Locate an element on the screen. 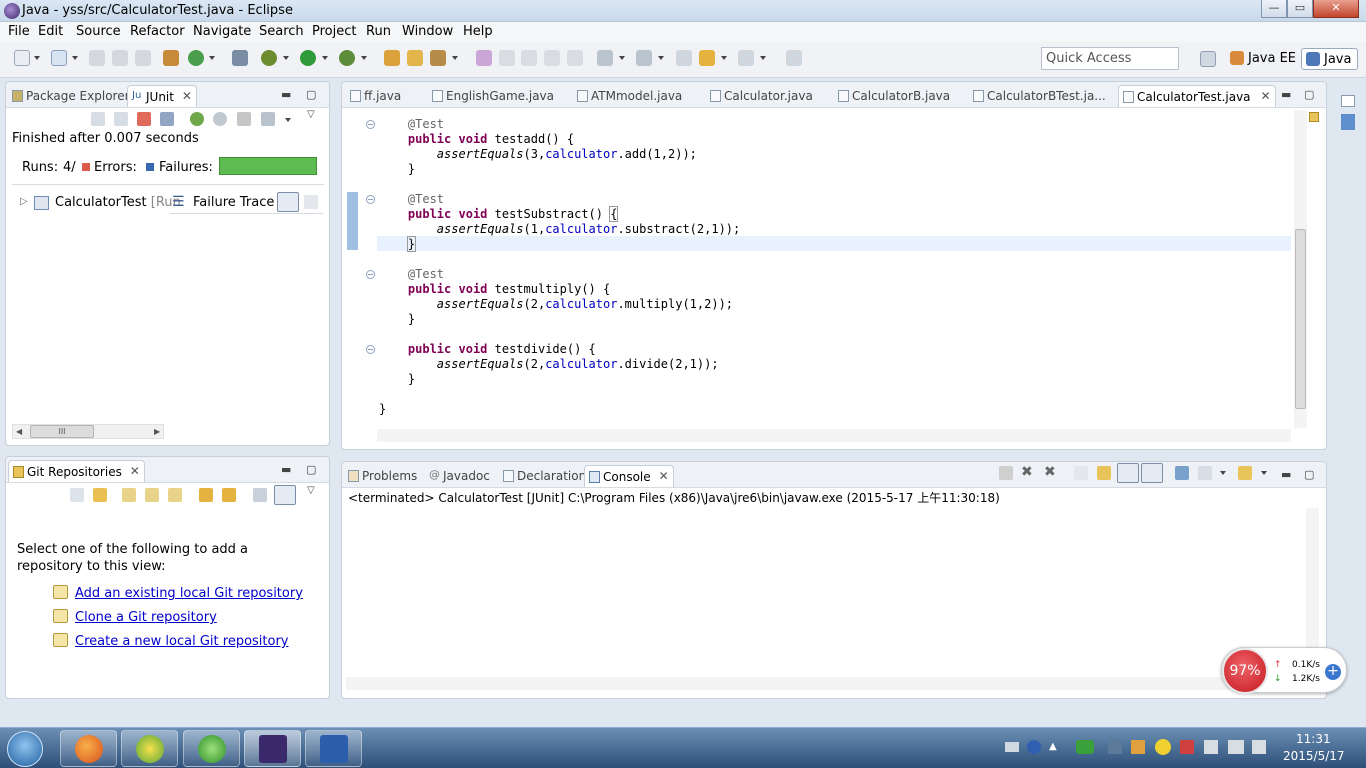  console-h-scrollbar is located at coordinates (825, 683).